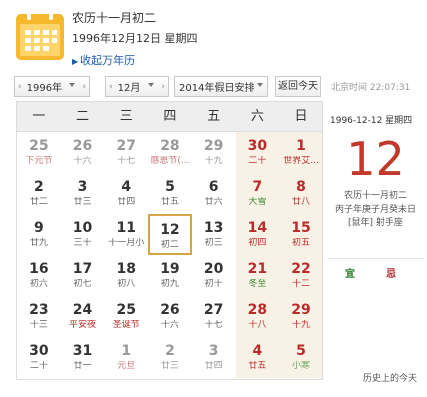 The image size is (427, 397). I want to click on day-cell: 14 初四, so click(257, 234).